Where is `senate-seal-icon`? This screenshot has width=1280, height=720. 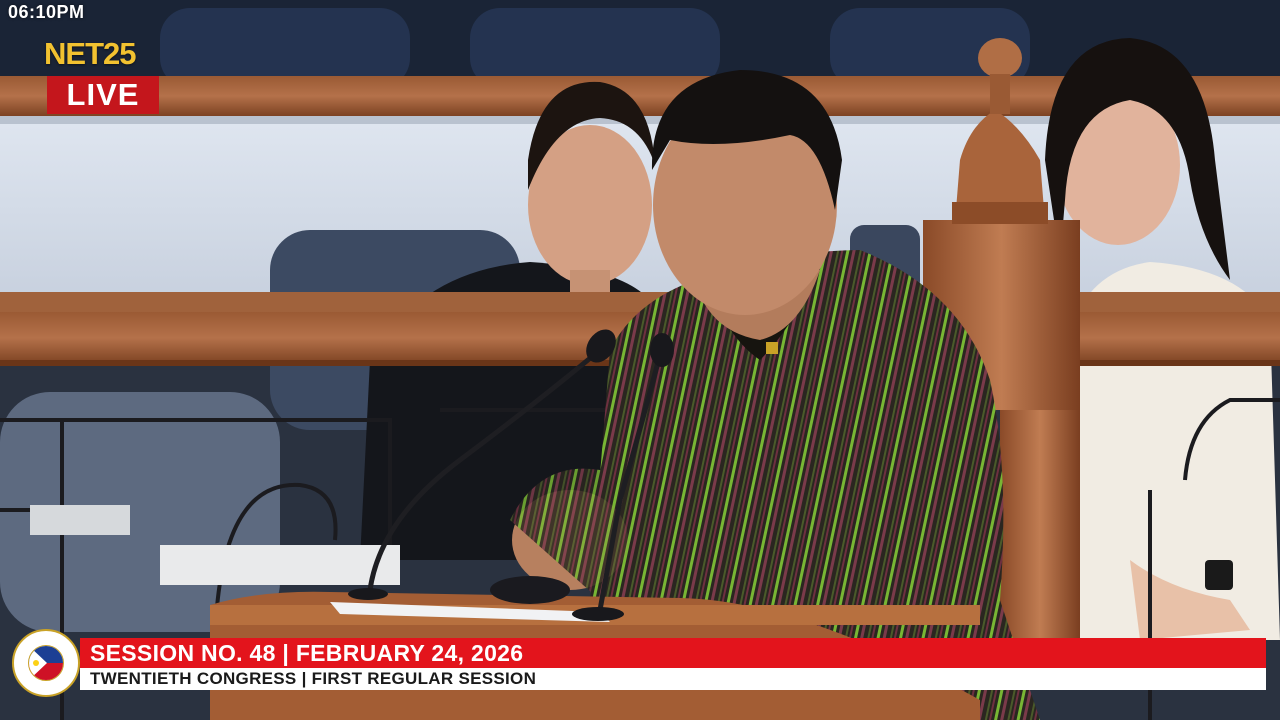
senate-seal-icon is located at coordinates (46, 663).